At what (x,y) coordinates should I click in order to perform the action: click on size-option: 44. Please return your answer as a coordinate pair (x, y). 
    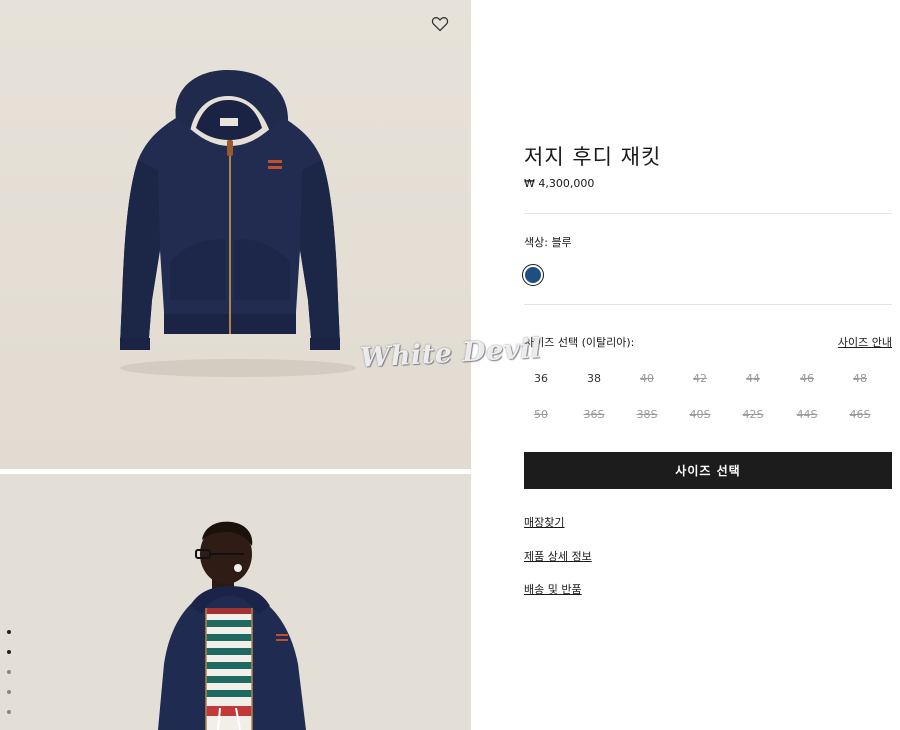
    Looking at the image, I should click on (753, 378).